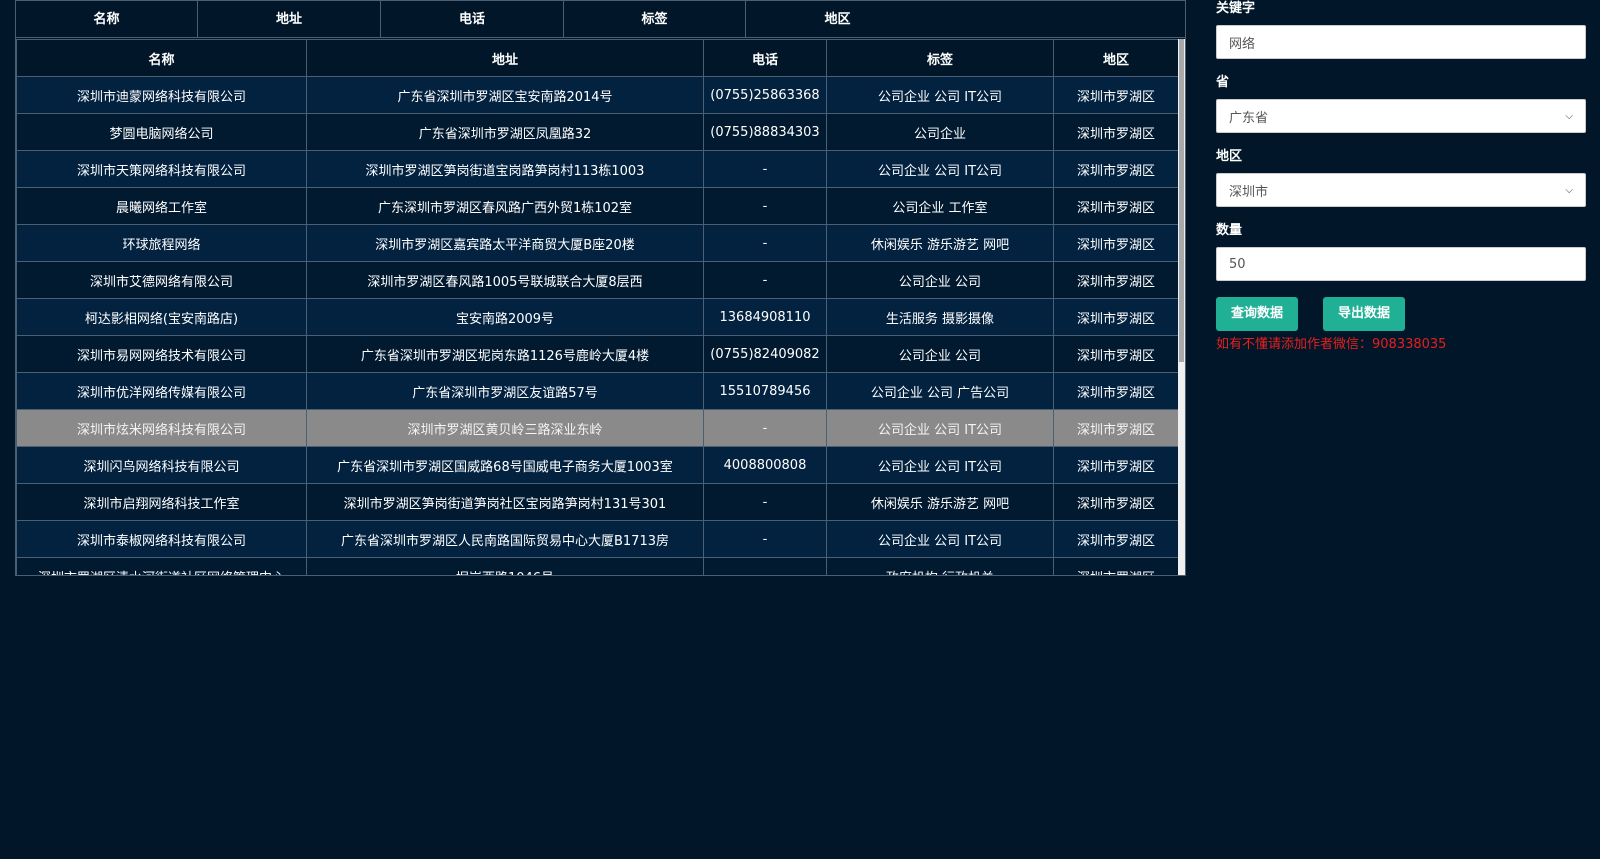  What do you see at coordinates (1223, 82) in the screenshot?
I see `province-label: 省` at bounding box center [1223, 82].